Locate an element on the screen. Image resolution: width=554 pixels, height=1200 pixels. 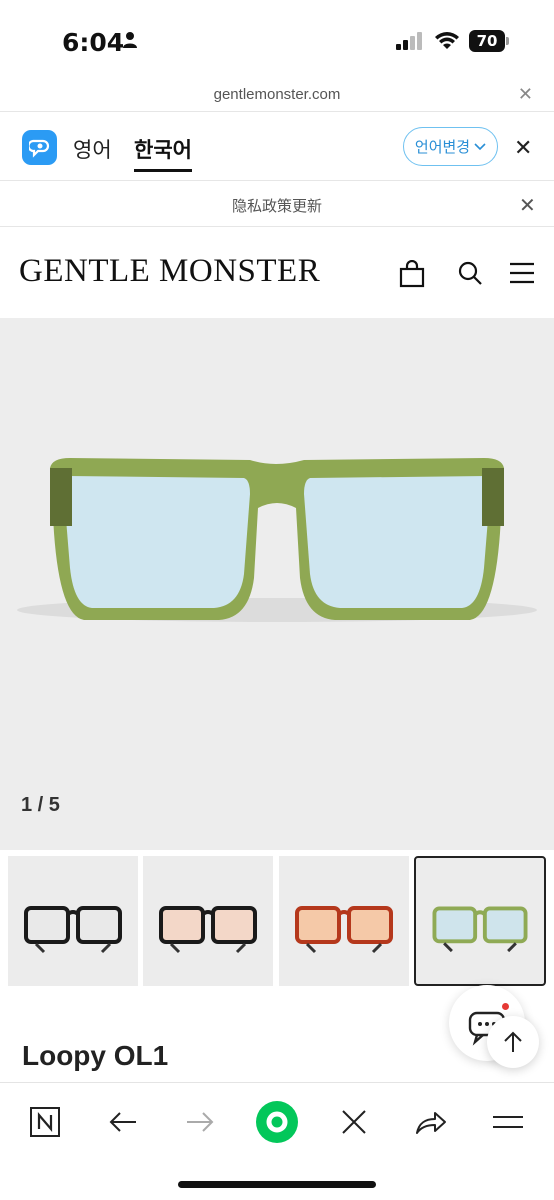
image-counter: 1 / 5 is located at coordinates (40, 805).